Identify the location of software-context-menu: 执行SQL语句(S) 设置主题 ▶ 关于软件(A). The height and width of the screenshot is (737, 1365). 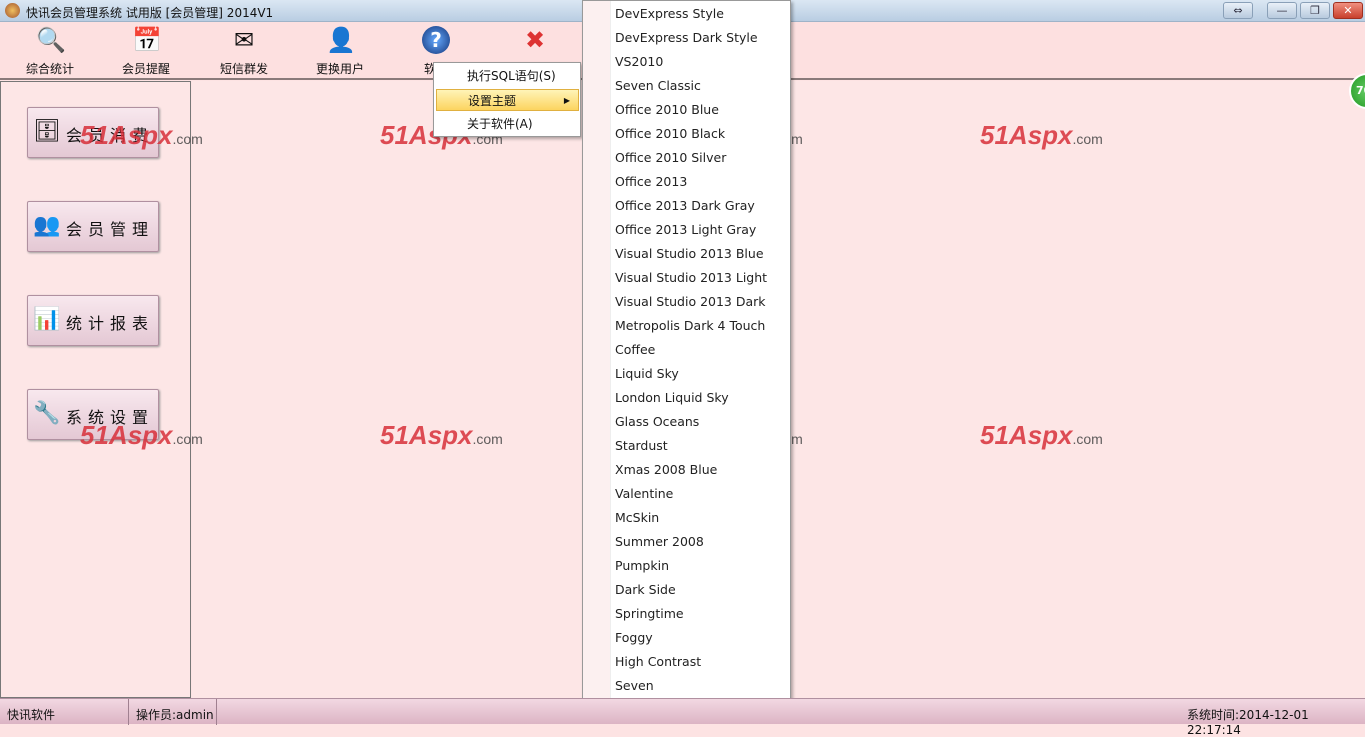
(507, 99).